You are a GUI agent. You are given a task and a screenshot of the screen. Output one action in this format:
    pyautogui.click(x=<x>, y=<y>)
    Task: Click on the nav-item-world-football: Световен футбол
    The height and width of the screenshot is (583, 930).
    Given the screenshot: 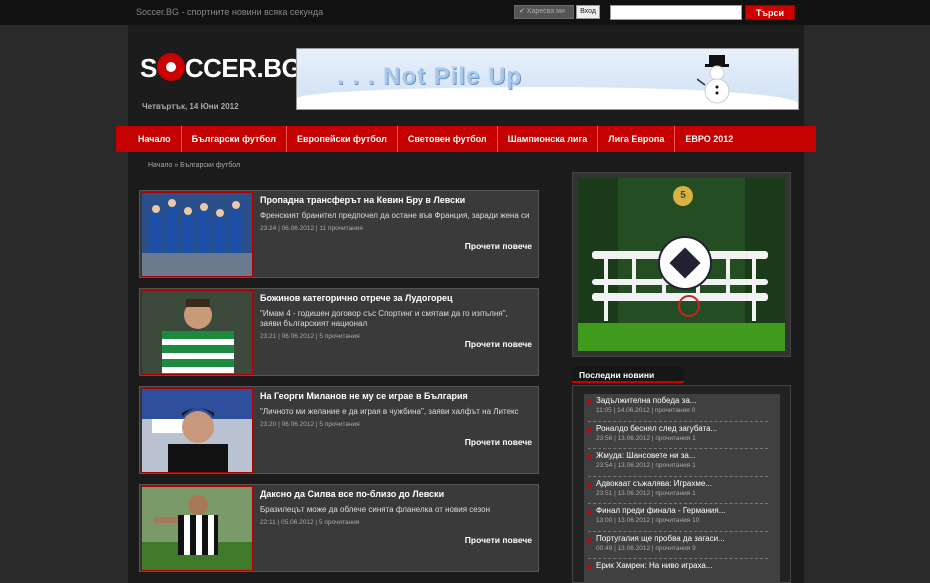 What is the action you would take?
    pyautogui.click(x=448, y=139)
    